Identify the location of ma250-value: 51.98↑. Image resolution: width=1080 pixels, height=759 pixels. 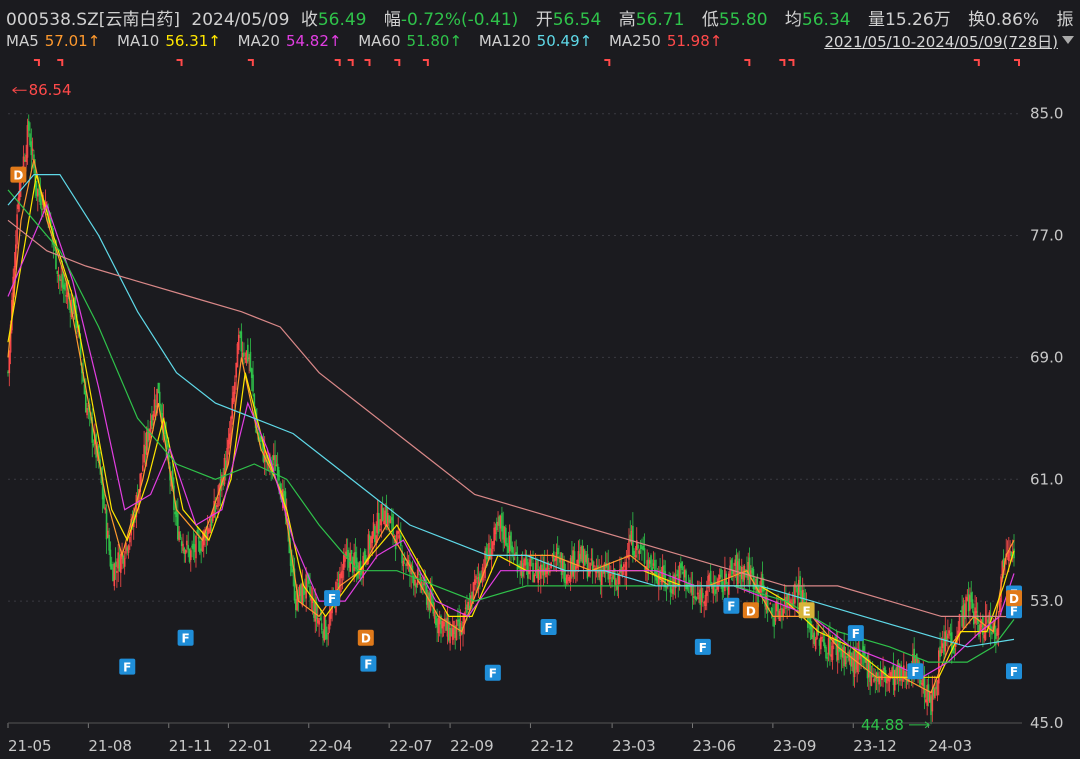
(694, 41).